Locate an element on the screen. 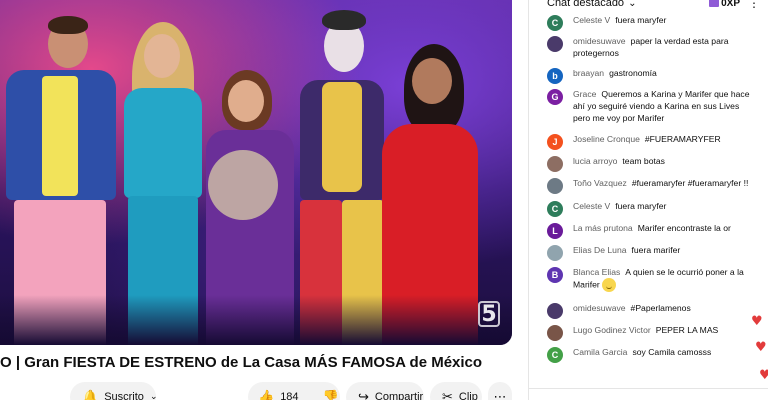 This screenshot has height=400, width=768. message-text: team botas is located at coordinates (643, 161).